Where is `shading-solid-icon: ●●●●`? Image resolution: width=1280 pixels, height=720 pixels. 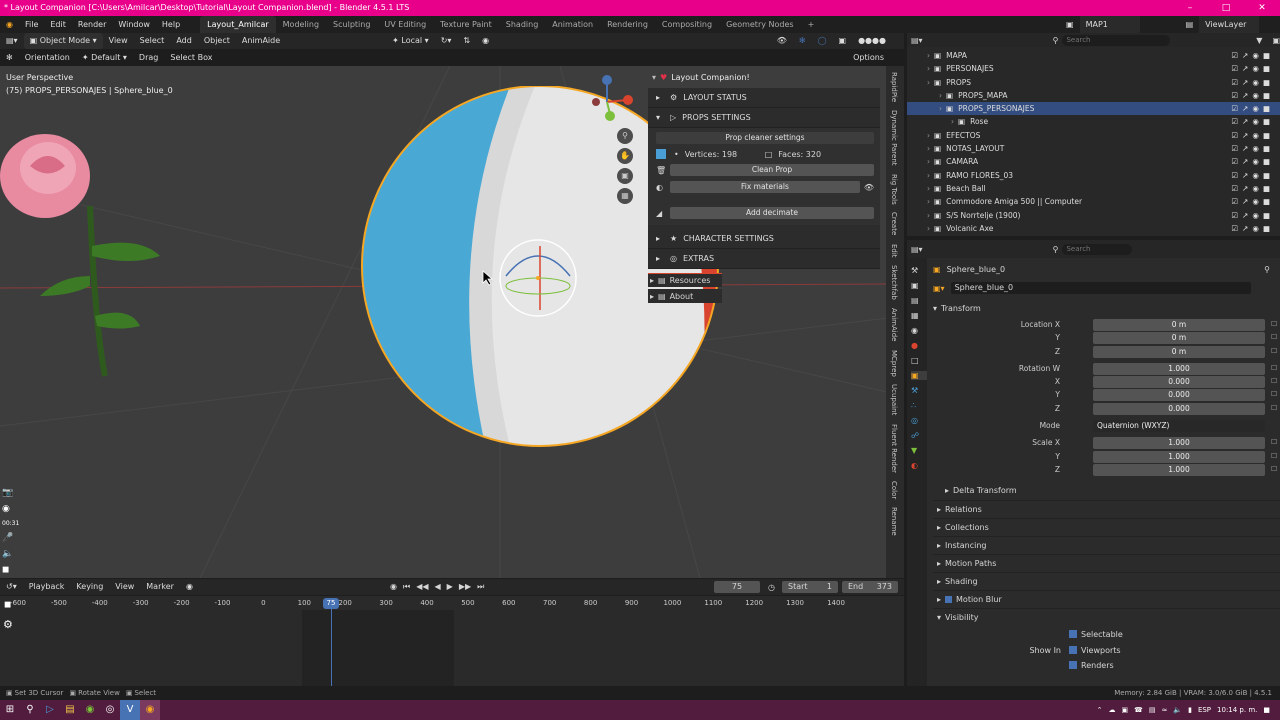
shading-solid-icon: ●●●● is located at coordinates (872, 41).